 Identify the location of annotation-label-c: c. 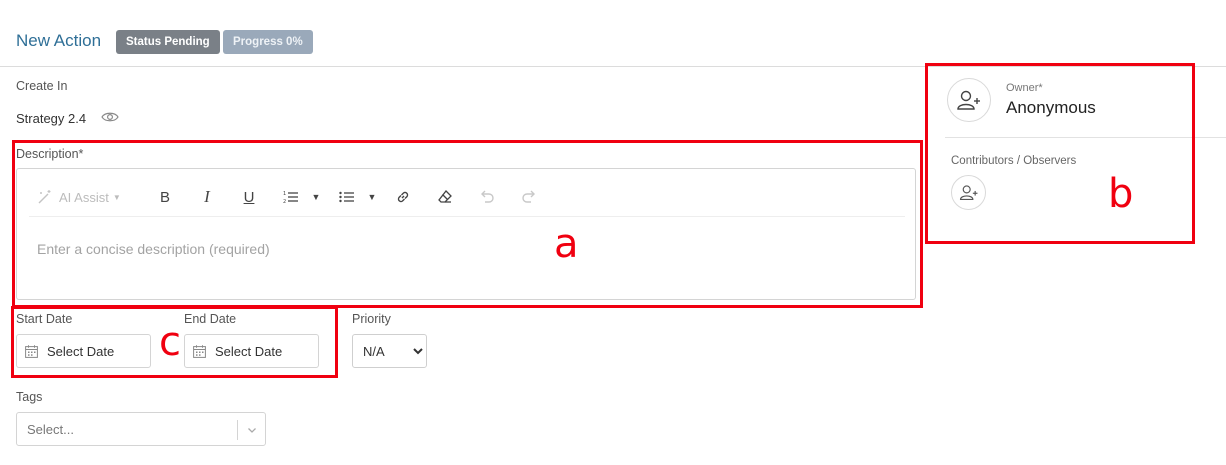
(170, 342).